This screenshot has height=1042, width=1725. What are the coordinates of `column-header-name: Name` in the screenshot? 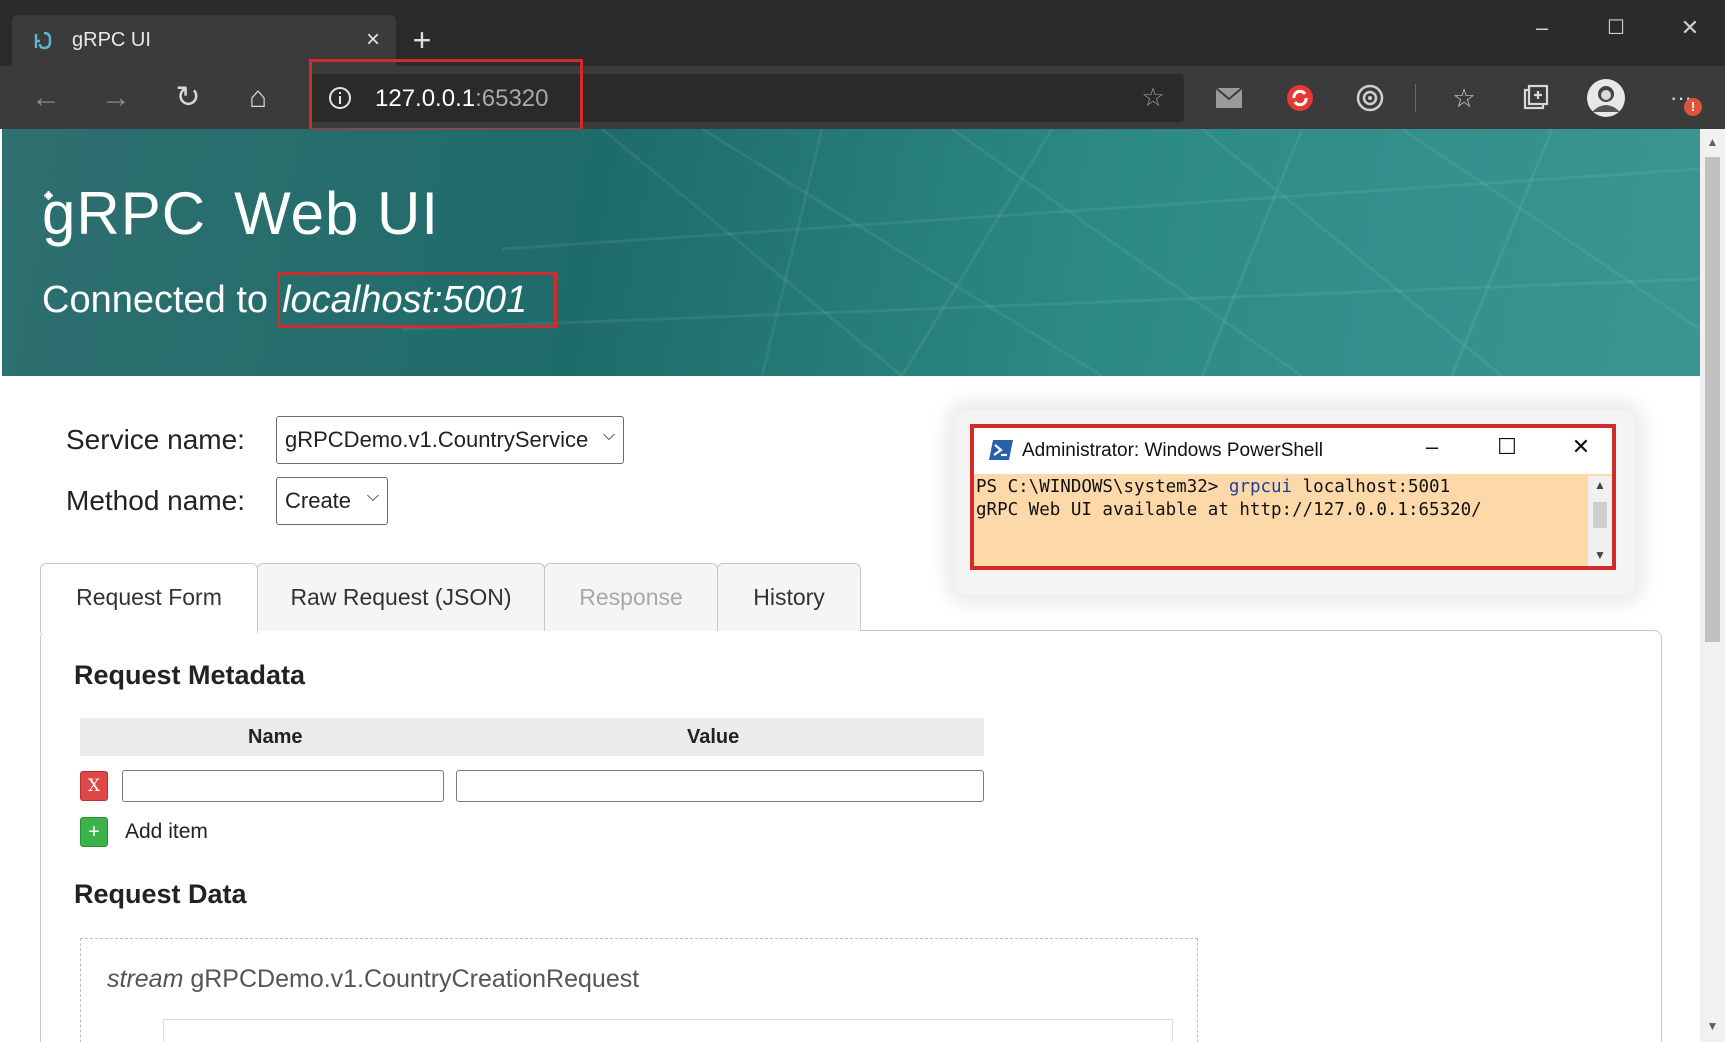 It's located at (275, 737).